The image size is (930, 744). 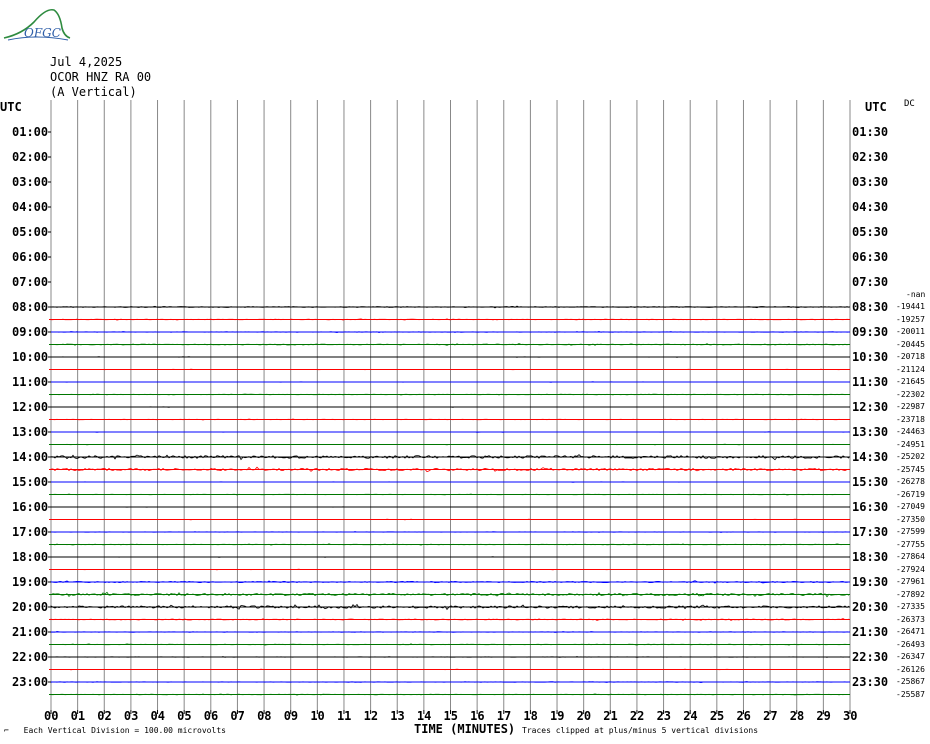 I want to click on x-tick-label: 14, so click(x=424, y=716).